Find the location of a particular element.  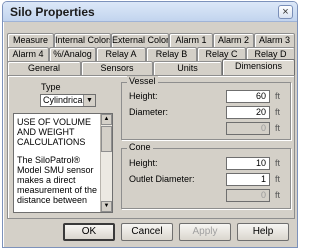

vessel-height-input: 60 is located at coordinates (248, 96).